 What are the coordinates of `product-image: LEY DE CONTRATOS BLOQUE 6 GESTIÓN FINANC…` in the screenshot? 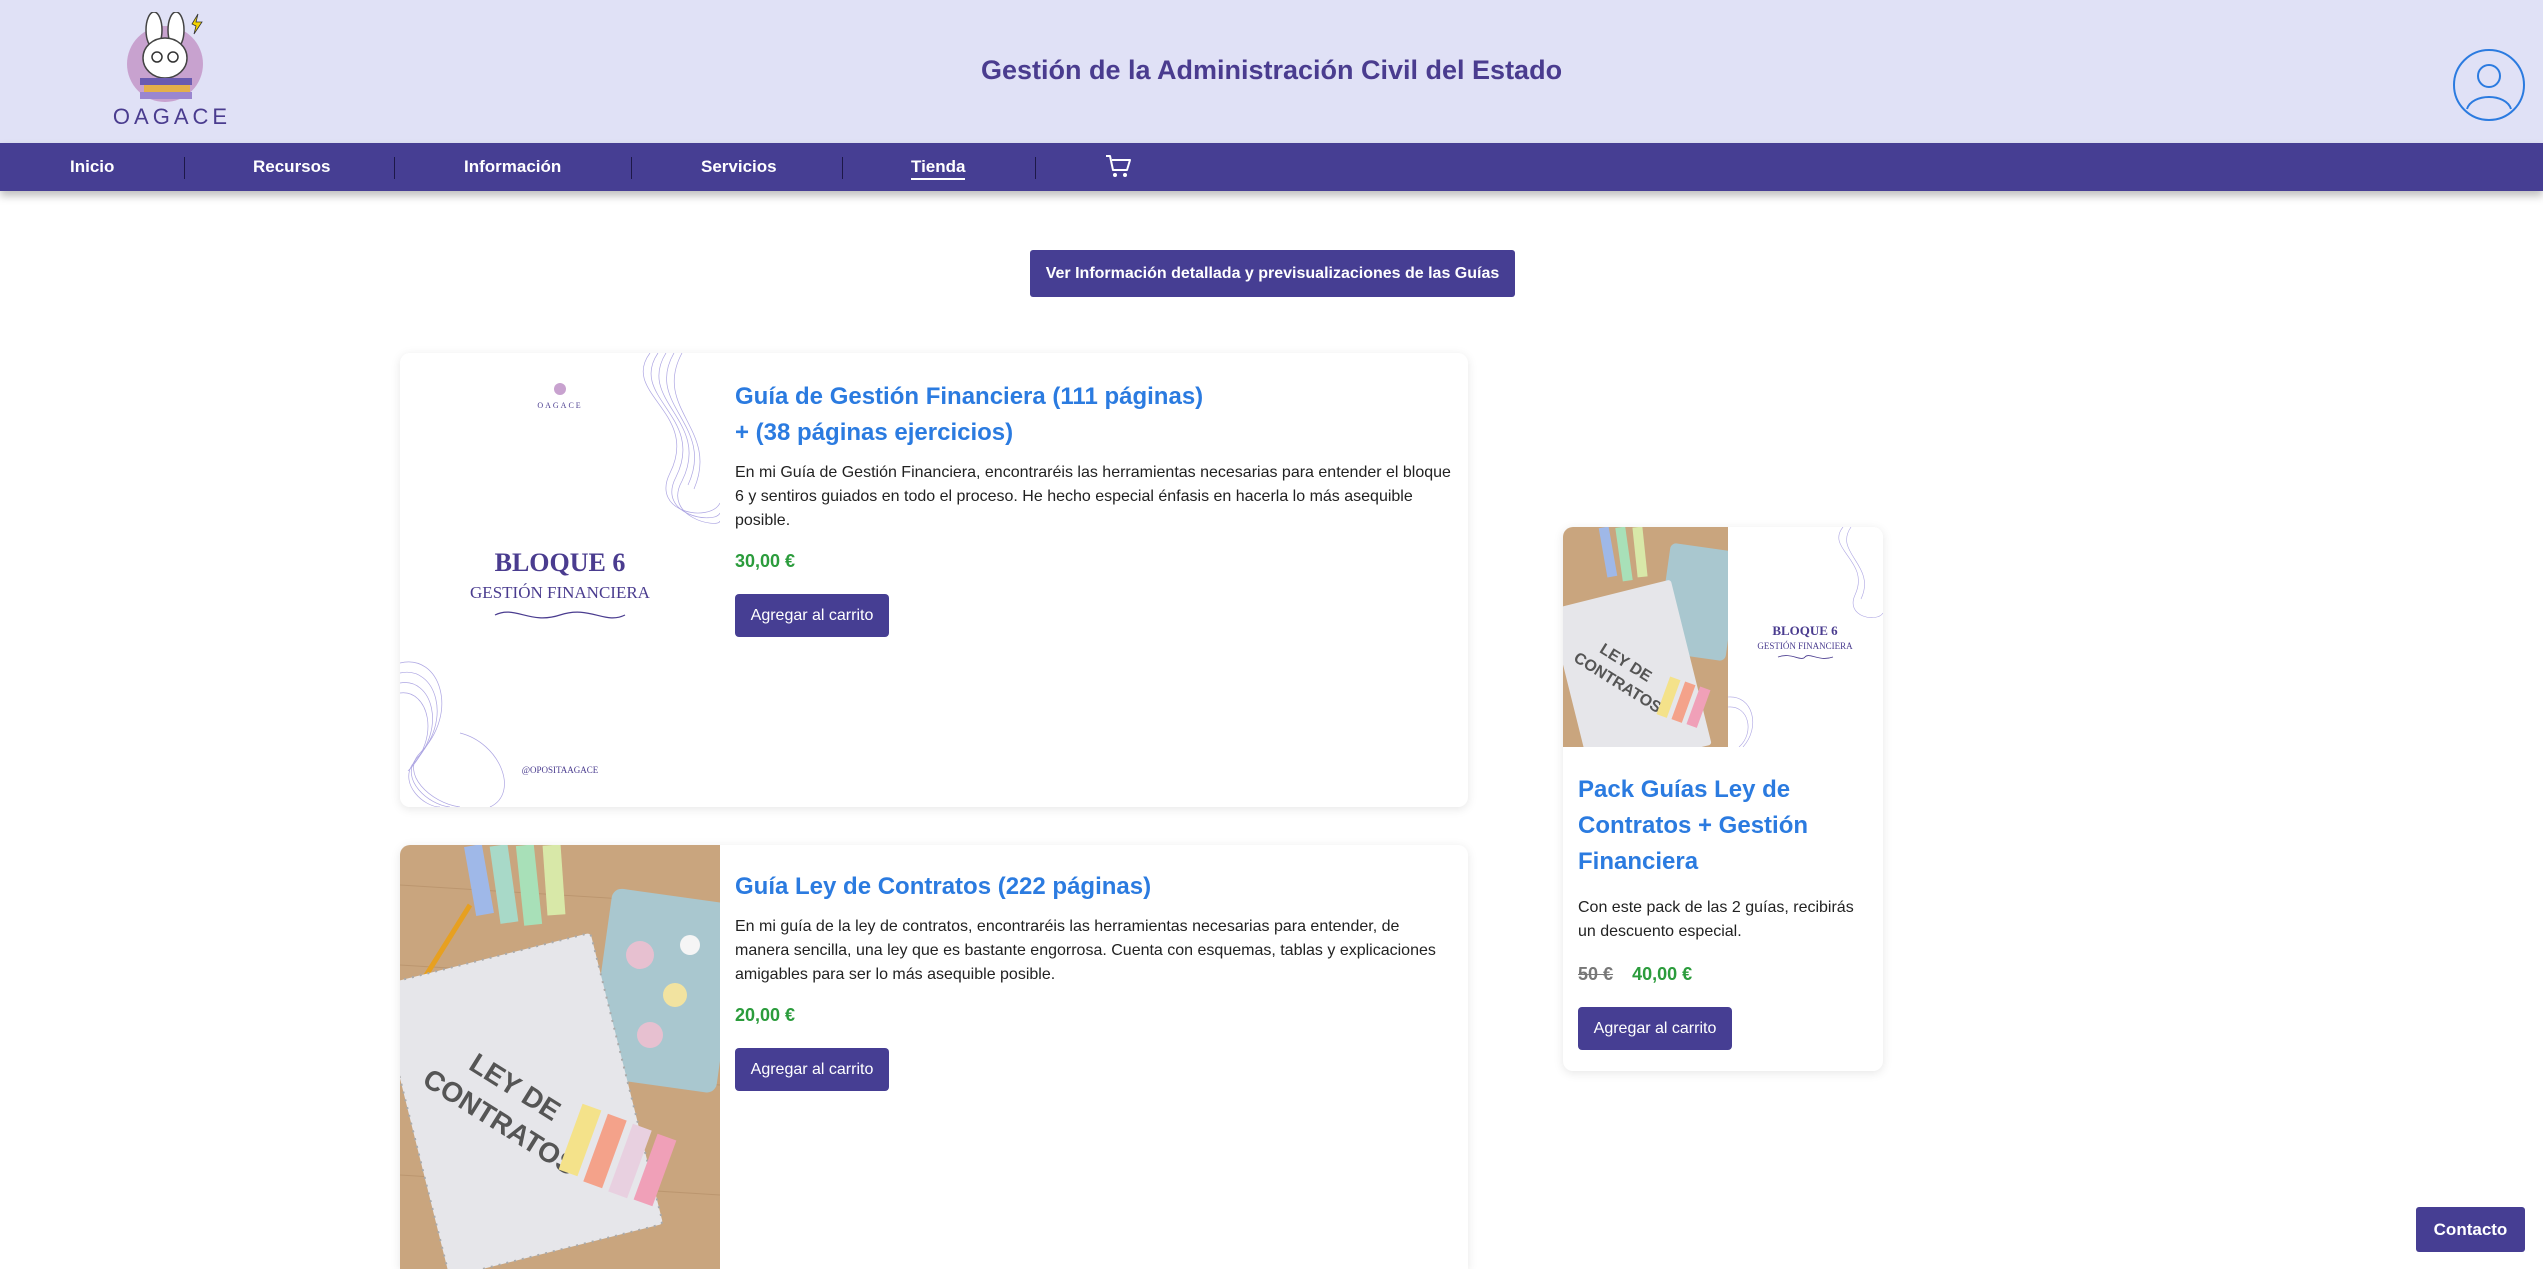 It's located at (1723, 651).